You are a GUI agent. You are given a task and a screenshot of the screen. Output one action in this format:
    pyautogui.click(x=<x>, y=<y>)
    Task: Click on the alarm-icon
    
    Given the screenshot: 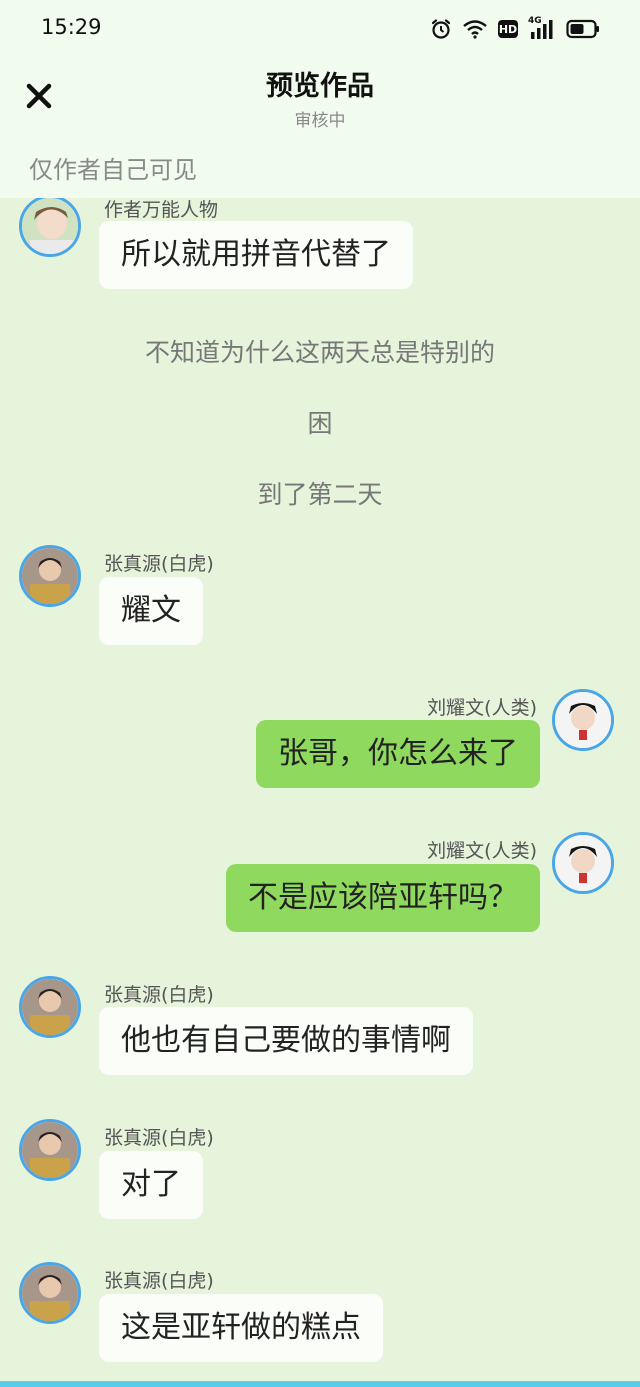 What is the action you would take?
    pyautogui.click(x=441, y=29)
    